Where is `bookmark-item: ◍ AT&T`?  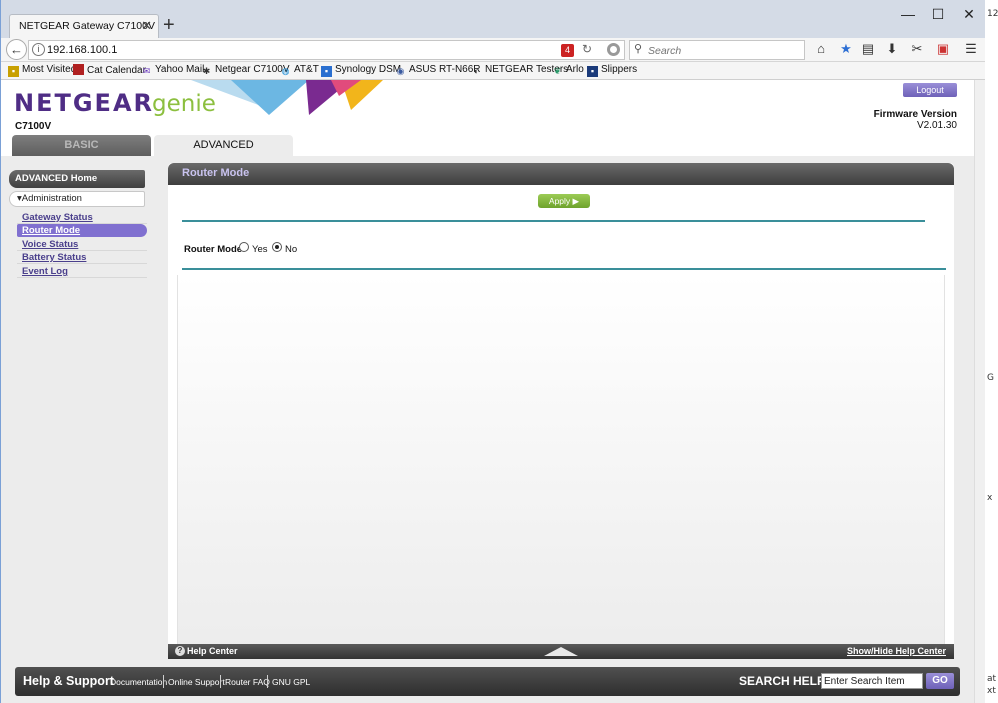
bookmark-item: ◍ AT&T is located at coordinates (299, 70).